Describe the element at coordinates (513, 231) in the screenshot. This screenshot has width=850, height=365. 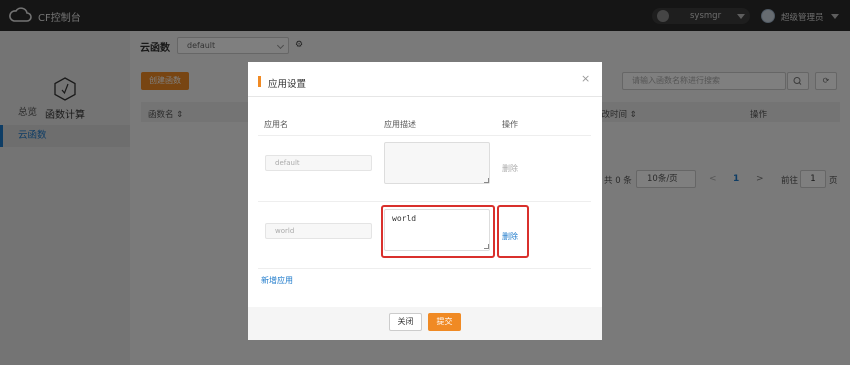
I see `highlight-box-delete` at that location.